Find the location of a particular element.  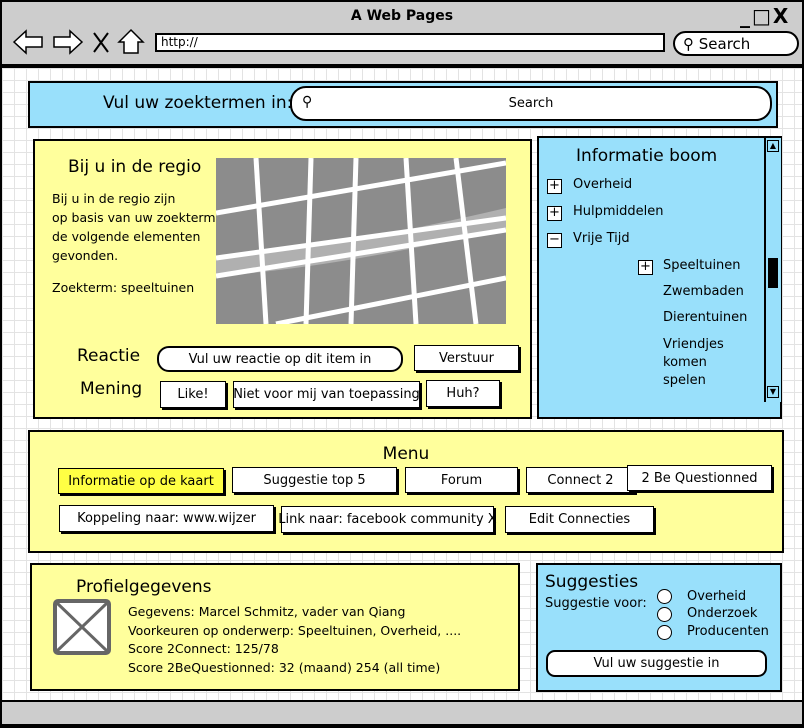

avatar-image-placeholder is located at coordinates (82, 627).